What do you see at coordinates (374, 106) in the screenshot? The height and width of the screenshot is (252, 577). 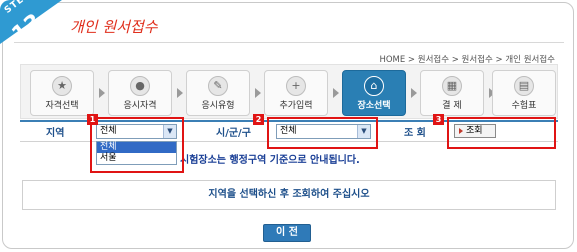 I see `step-label: 장소선택` at bounding box center [374, 106].